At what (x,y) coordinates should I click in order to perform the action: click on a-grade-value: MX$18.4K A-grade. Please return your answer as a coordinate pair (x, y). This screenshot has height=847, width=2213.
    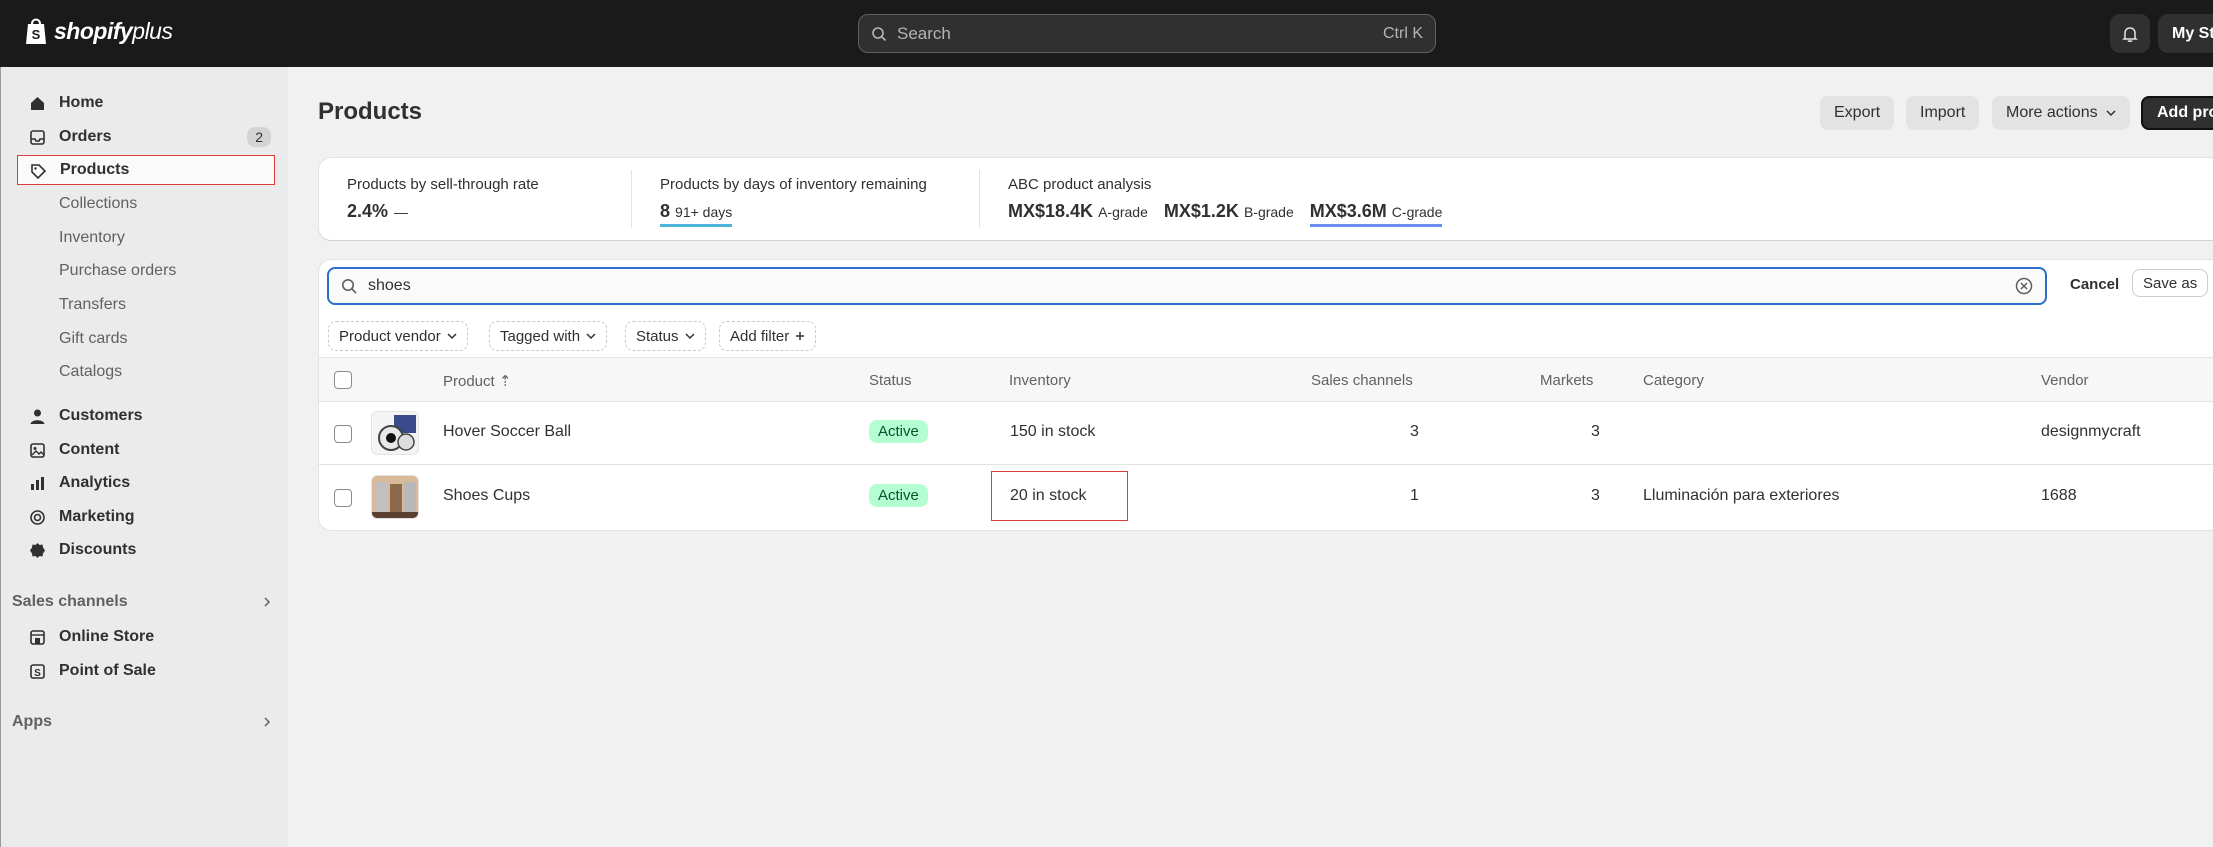
    Looking at the image, I should click on (1078, 211).